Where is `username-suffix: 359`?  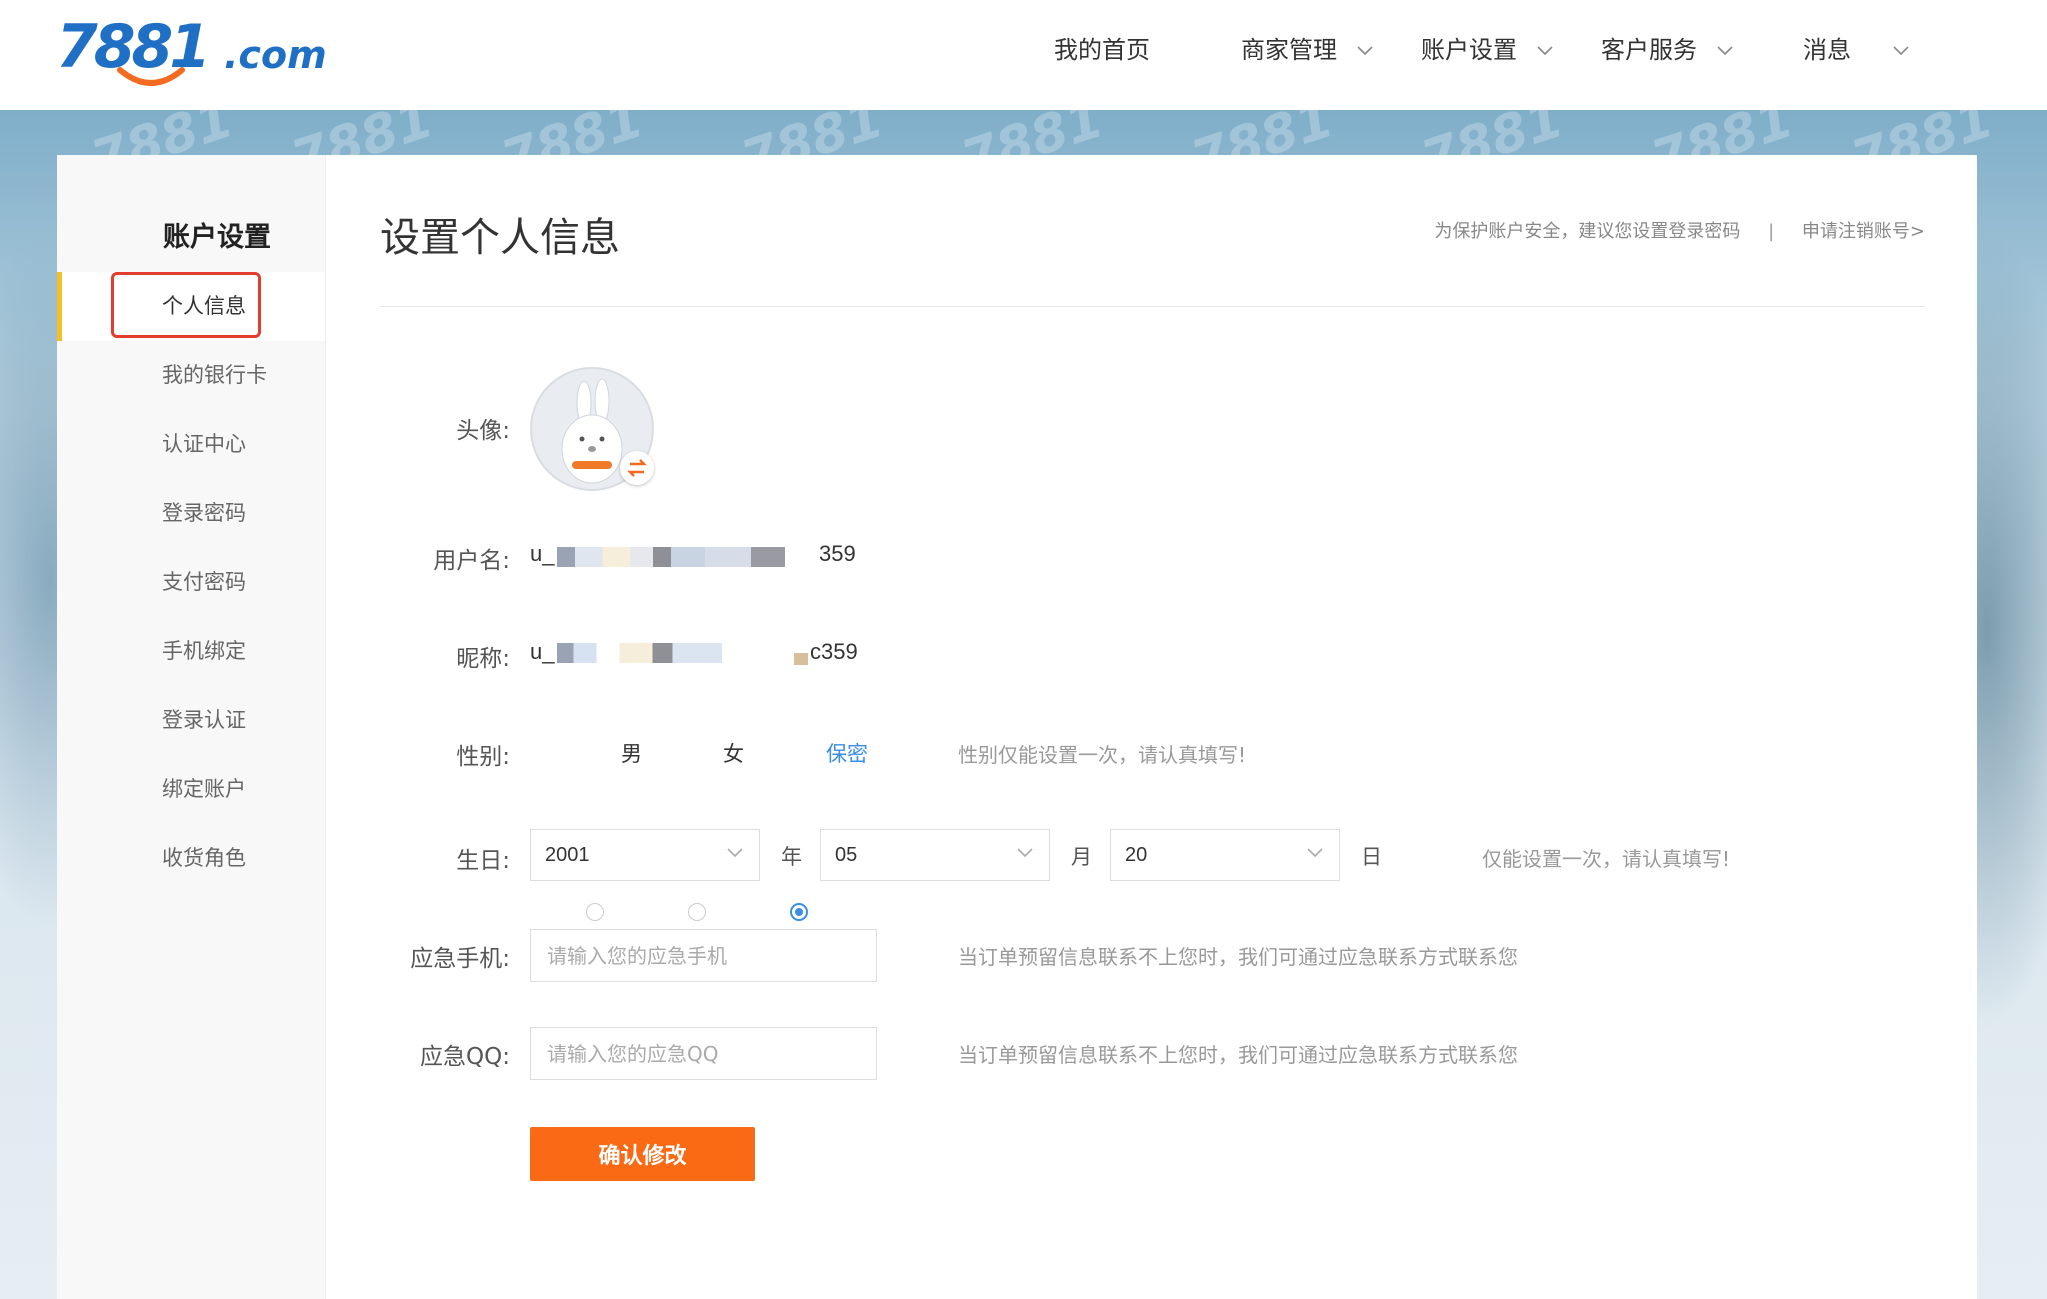 username-suffix: 359 is located at coordinates (837, 553).